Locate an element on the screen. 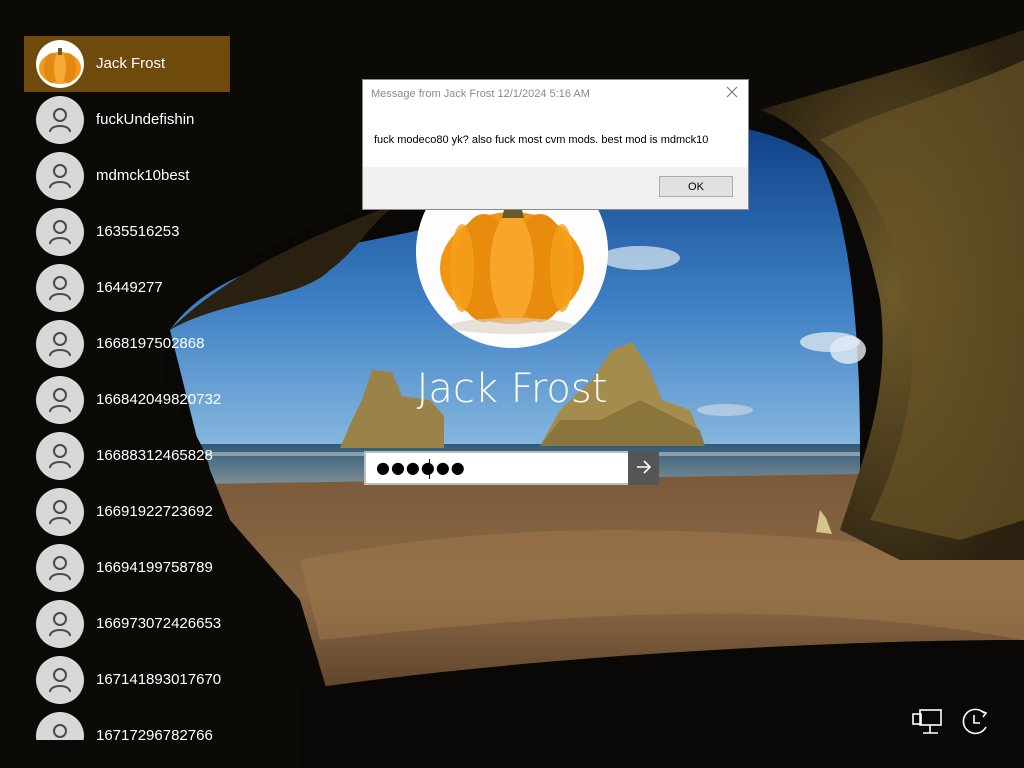 This screenshot has height=768, width=1024. user-item: 16688312465828 is located at coordinates (127, 456).